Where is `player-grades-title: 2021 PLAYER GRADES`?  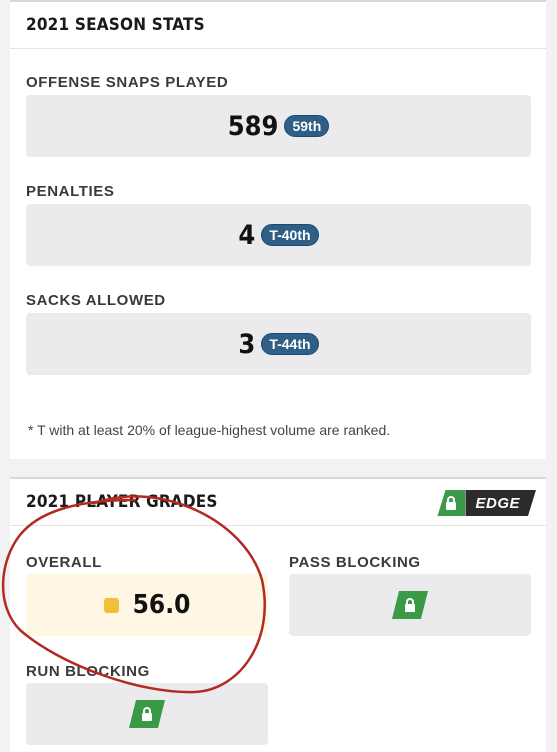 player-grades-title: 2021 PLAYER GRADES is located at coordinates (122, 502).